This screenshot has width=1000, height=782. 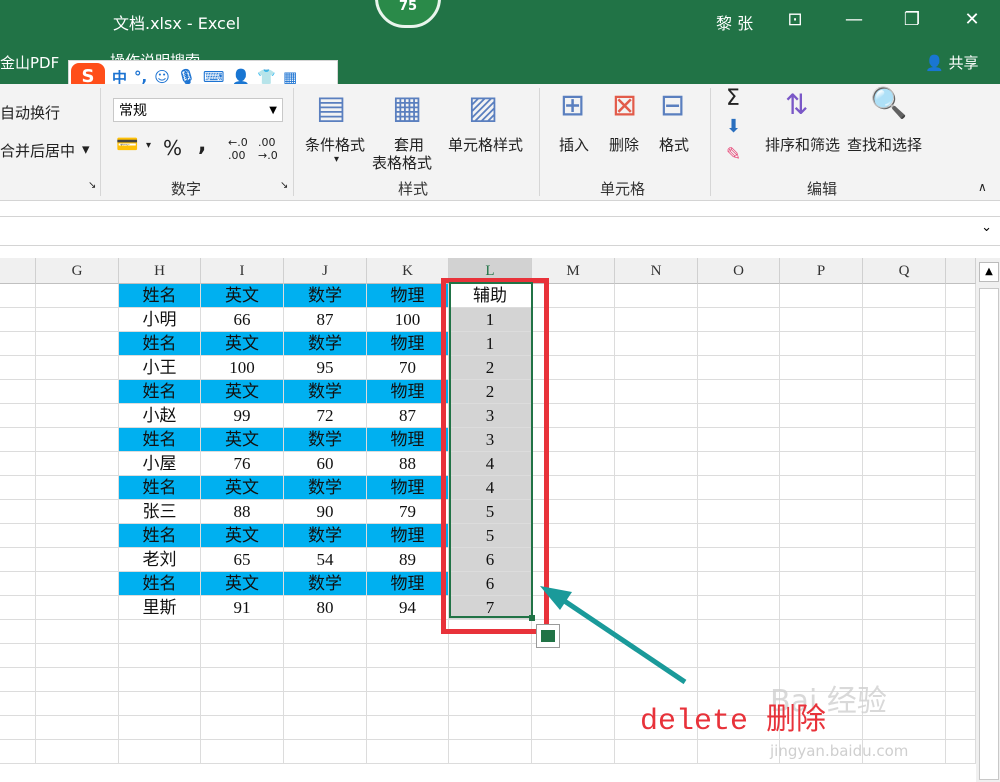 What do you see at coordinates (238, 149) in the screenshot?
I see `increase-decimal-button: ←.0.00` at bounding box center [238, 149].